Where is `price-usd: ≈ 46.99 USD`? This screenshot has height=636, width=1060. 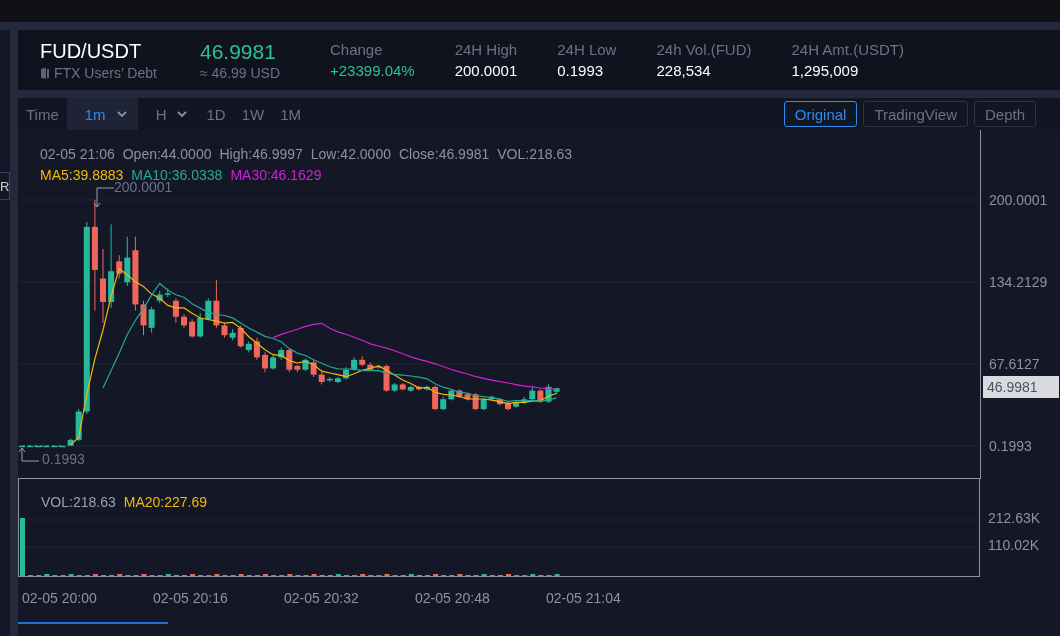 price-usd: ≈ 46.99 USD is located at coordinates (241, 72).